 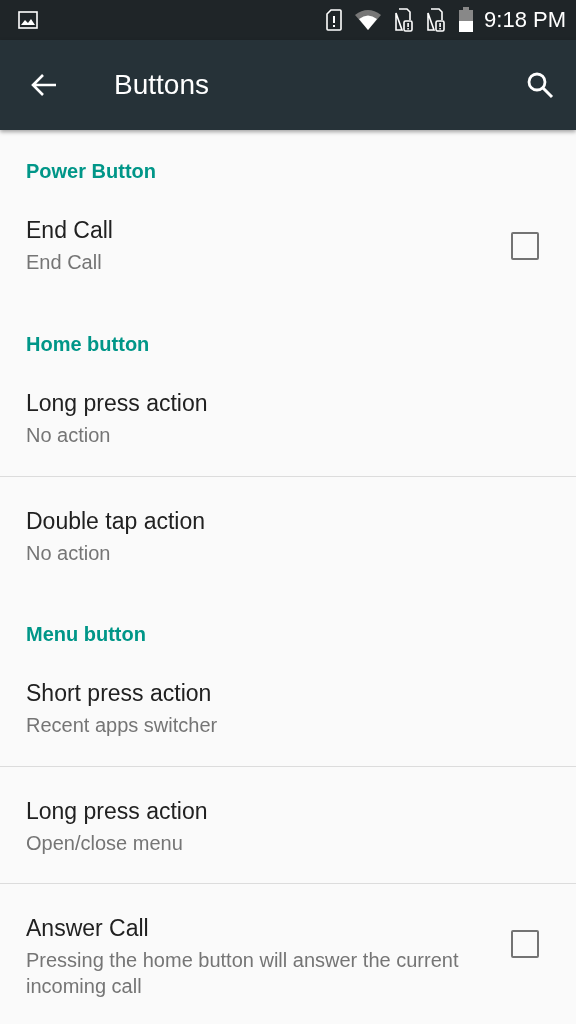 I want to click on setting-title: Answer Call, so click(x=87, y=928).